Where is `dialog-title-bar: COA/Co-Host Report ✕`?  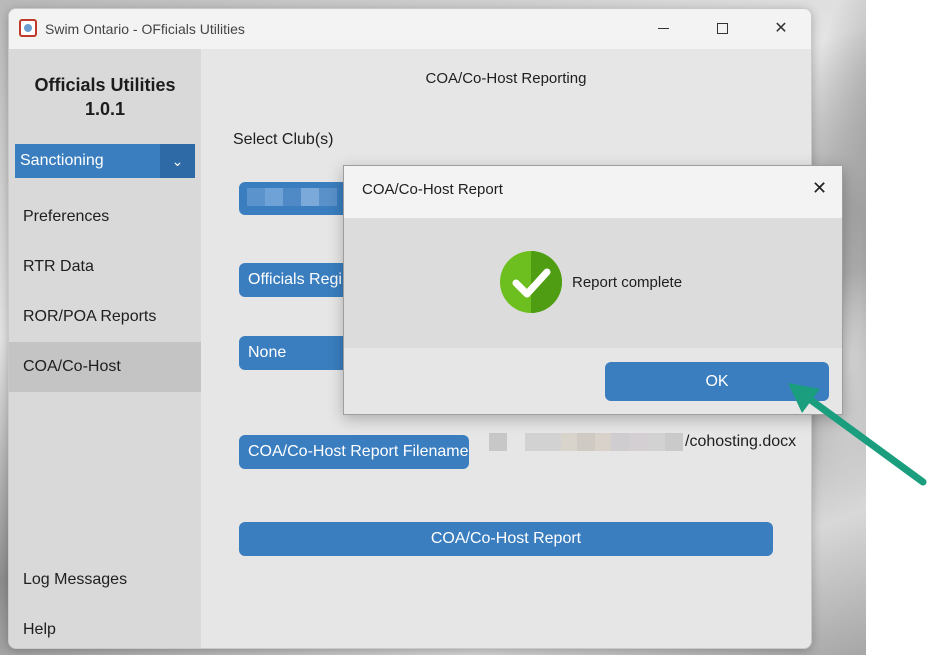 dialog-title-bar: COA/Co-Host Report ✕ is located at coordinates (593, 192).